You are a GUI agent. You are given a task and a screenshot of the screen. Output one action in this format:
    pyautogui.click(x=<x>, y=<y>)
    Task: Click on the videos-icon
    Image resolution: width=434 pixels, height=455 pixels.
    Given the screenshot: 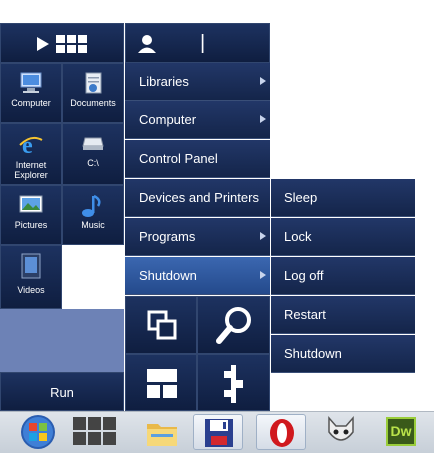 What is the action you would take?
    pyautogui.click(x=31, y=268)
    